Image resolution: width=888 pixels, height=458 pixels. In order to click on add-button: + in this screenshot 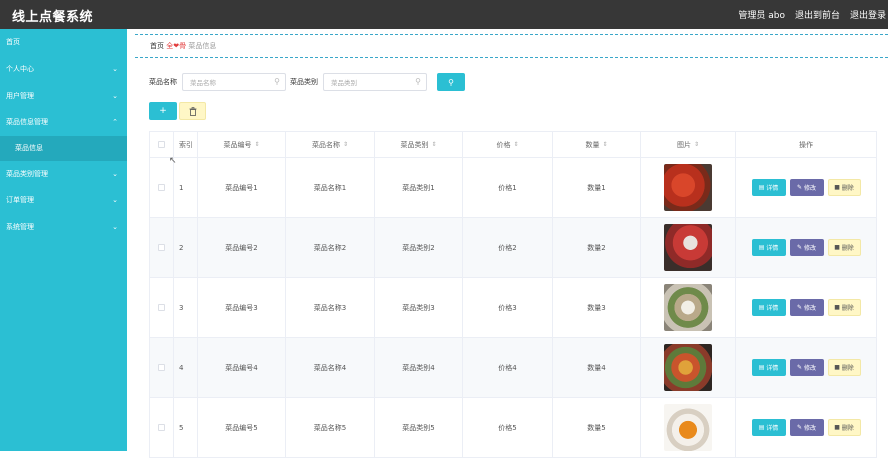, I will do `click(163, 111)`.